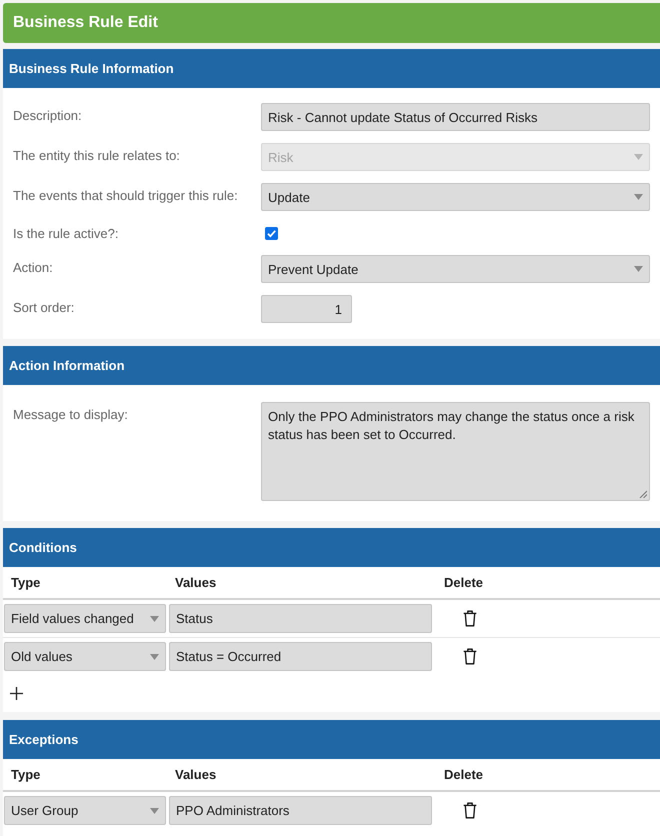 Image resolution: width=660 pixels, height=836 pixels. I want to click on section-header: Conditions, so click(331, 547).